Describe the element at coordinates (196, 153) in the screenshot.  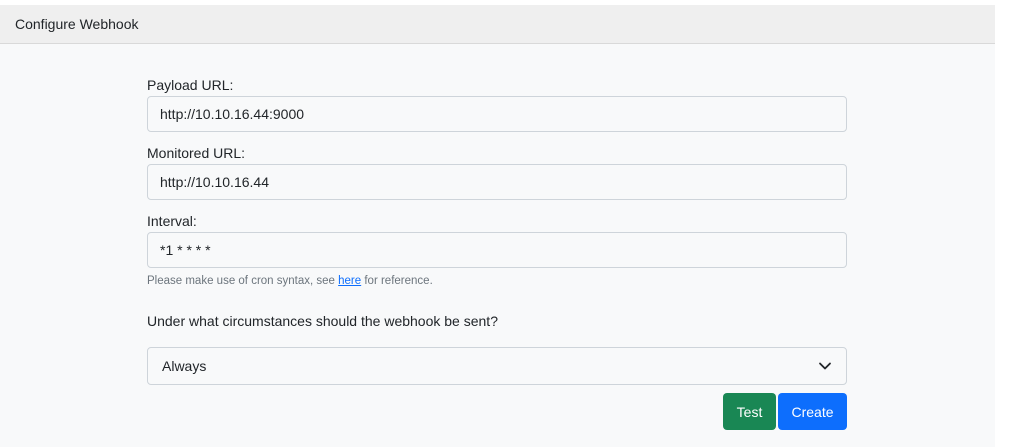
I see `monitored-url-label: Monitored URL:` at that location.